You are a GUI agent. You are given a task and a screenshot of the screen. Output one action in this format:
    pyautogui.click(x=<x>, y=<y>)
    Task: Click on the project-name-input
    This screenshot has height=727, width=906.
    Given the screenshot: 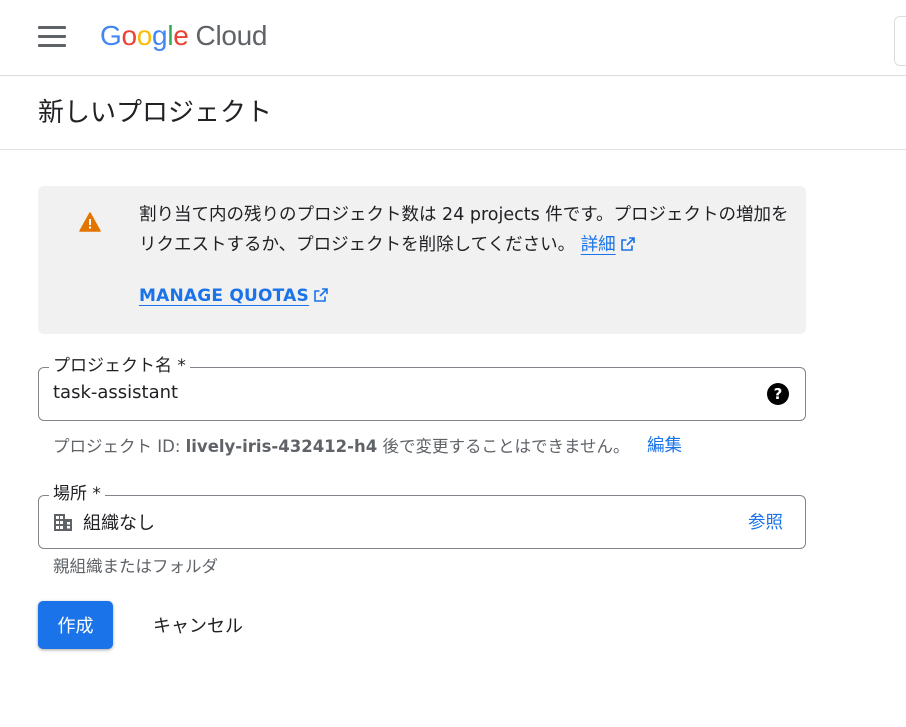 What is the action you would take?
    pyautogui.click(x=393, y=392)
    